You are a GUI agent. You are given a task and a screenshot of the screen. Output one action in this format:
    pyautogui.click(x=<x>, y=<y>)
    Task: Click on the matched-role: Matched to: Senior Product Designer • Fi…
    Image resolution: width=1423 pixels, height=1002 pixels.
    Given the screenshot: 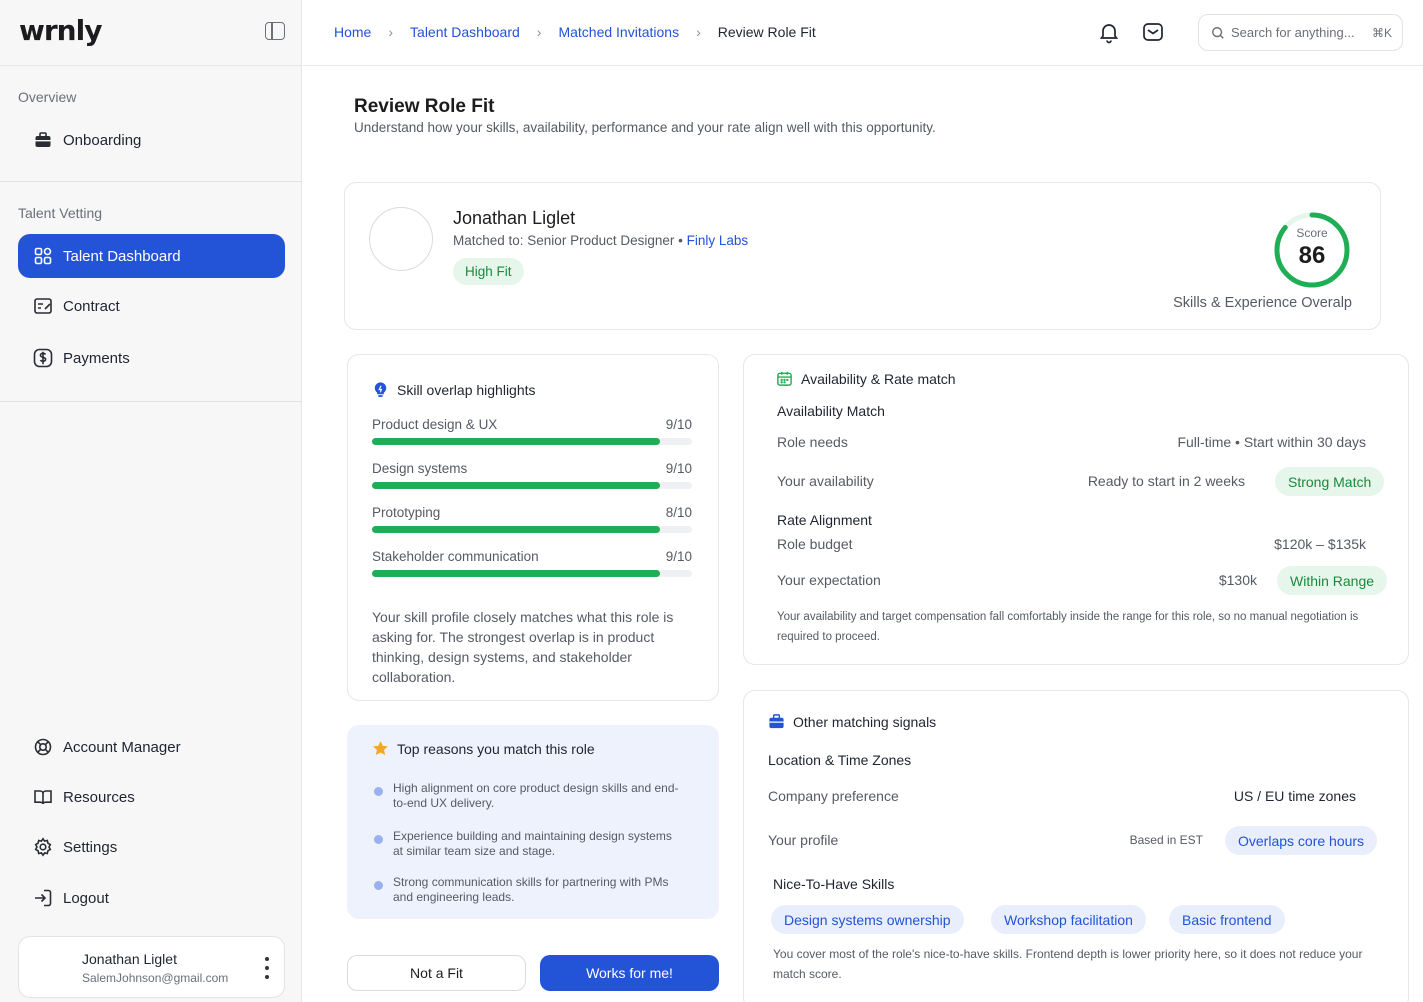 What is the action you would take?
    pyautogui.click(x=600, y=240)
    